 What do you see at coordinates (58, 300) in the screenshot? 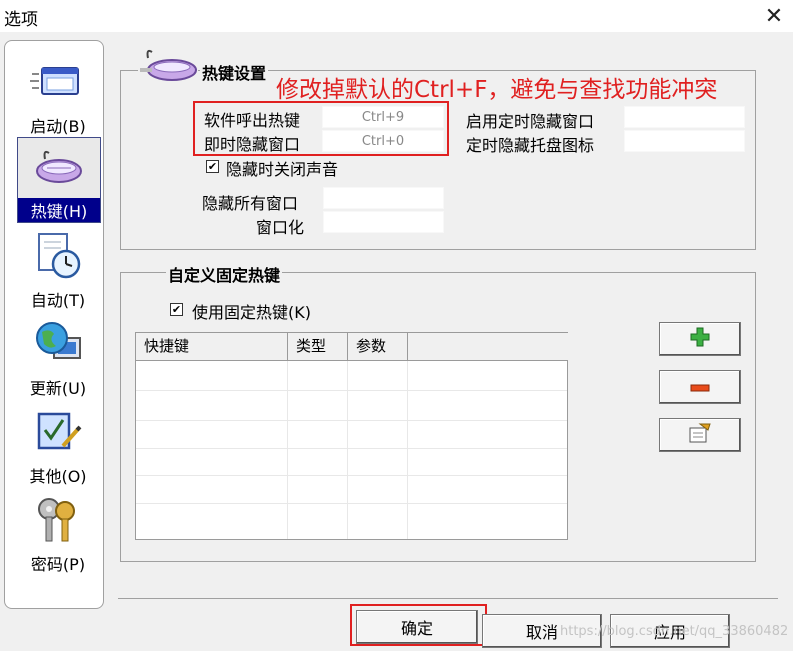
I see `sidebar-item-label: 自动(T)` at bounding box center [58, 300].